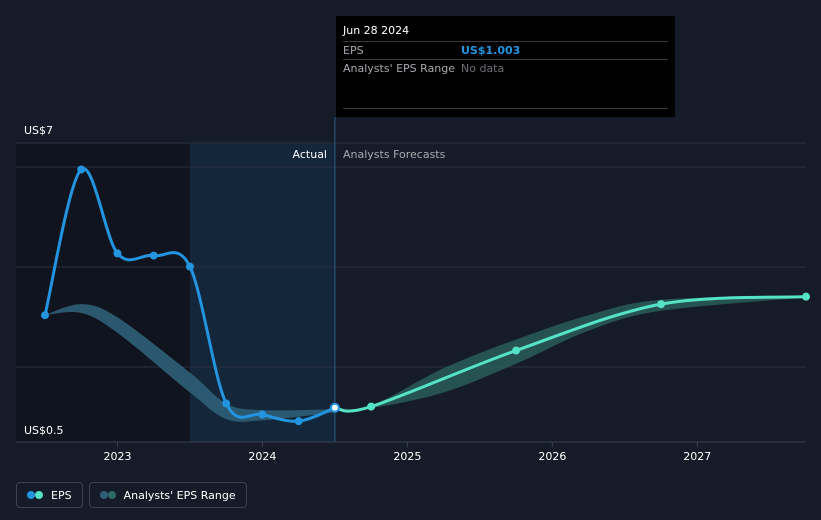 The height and width of the screenshot is (520, 821). What do you see at coordinates (491, 50) in the screenshot?
I see `tooltip-eps-value: US$1.003` at bounding box center [491, 50].